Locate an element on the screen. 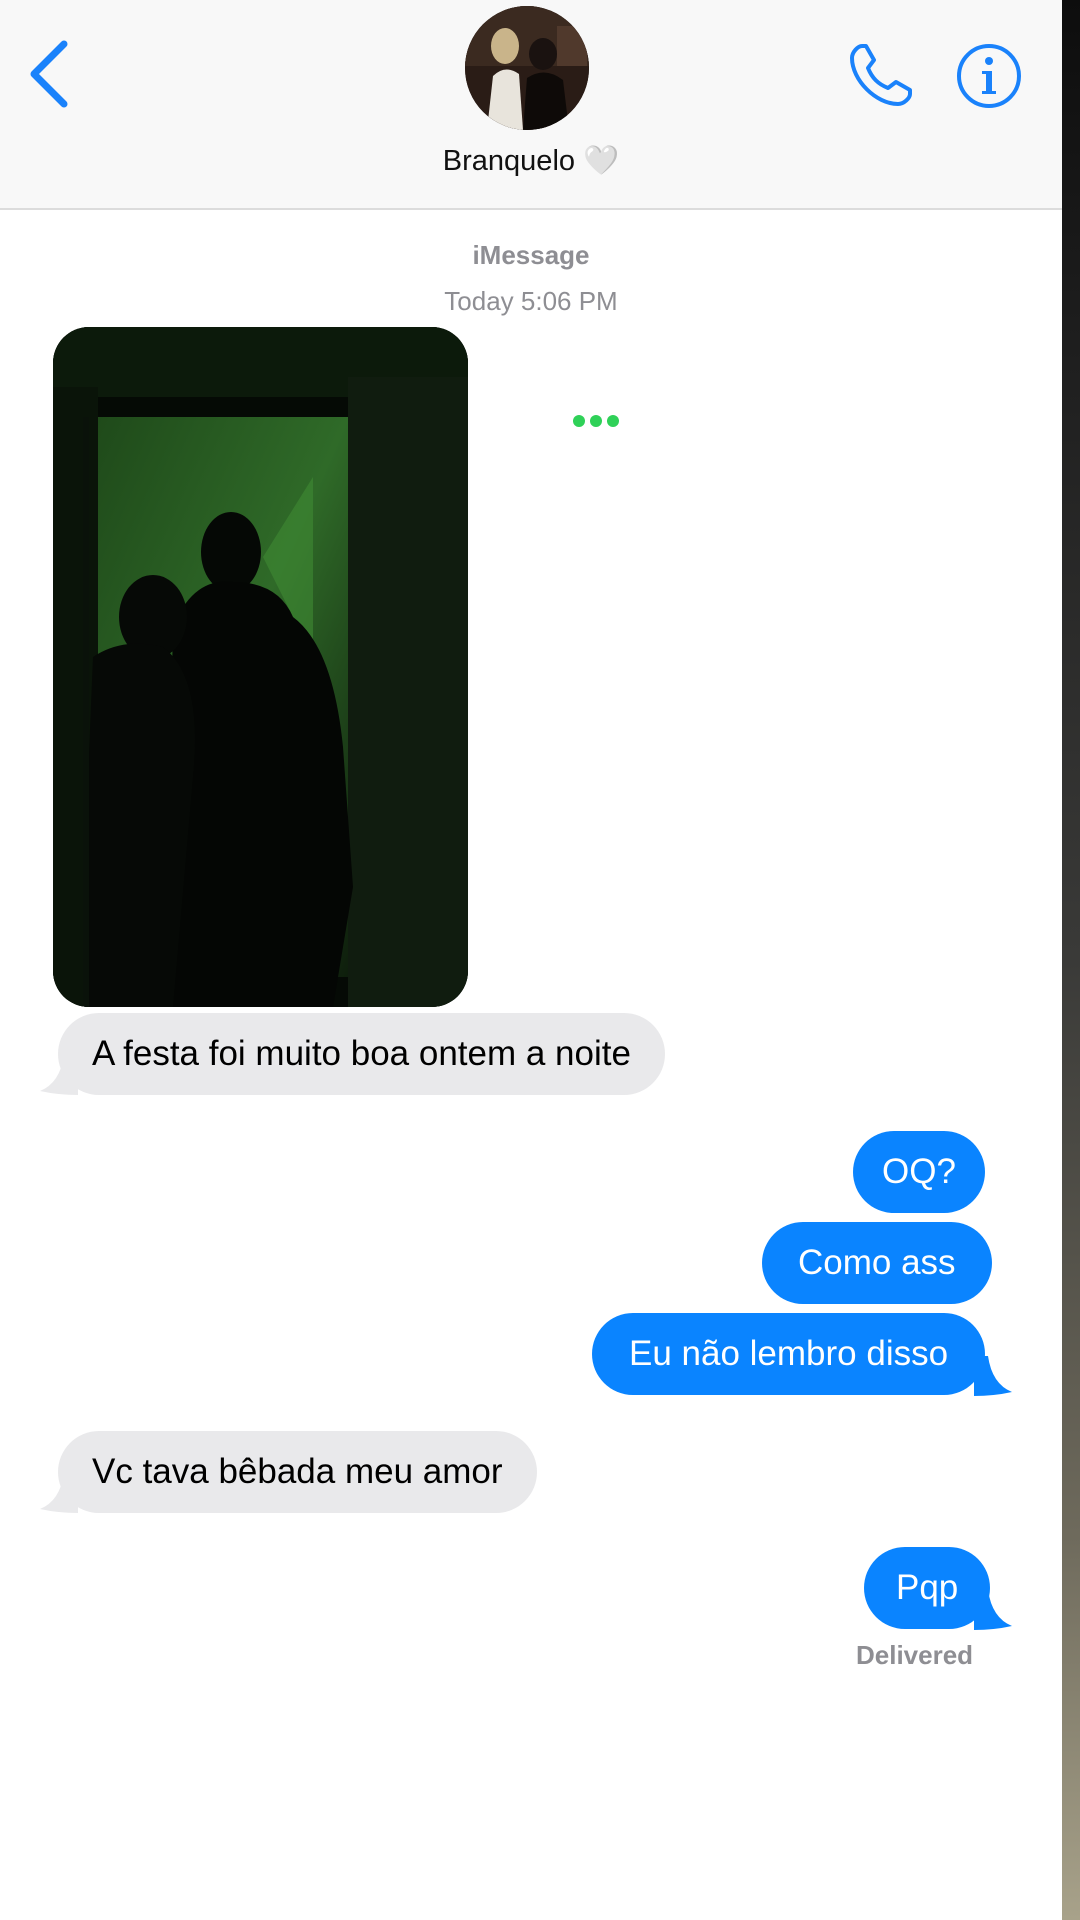  message-text: Vc tava bêbada meu amor is located at coordinates (297, 1471).